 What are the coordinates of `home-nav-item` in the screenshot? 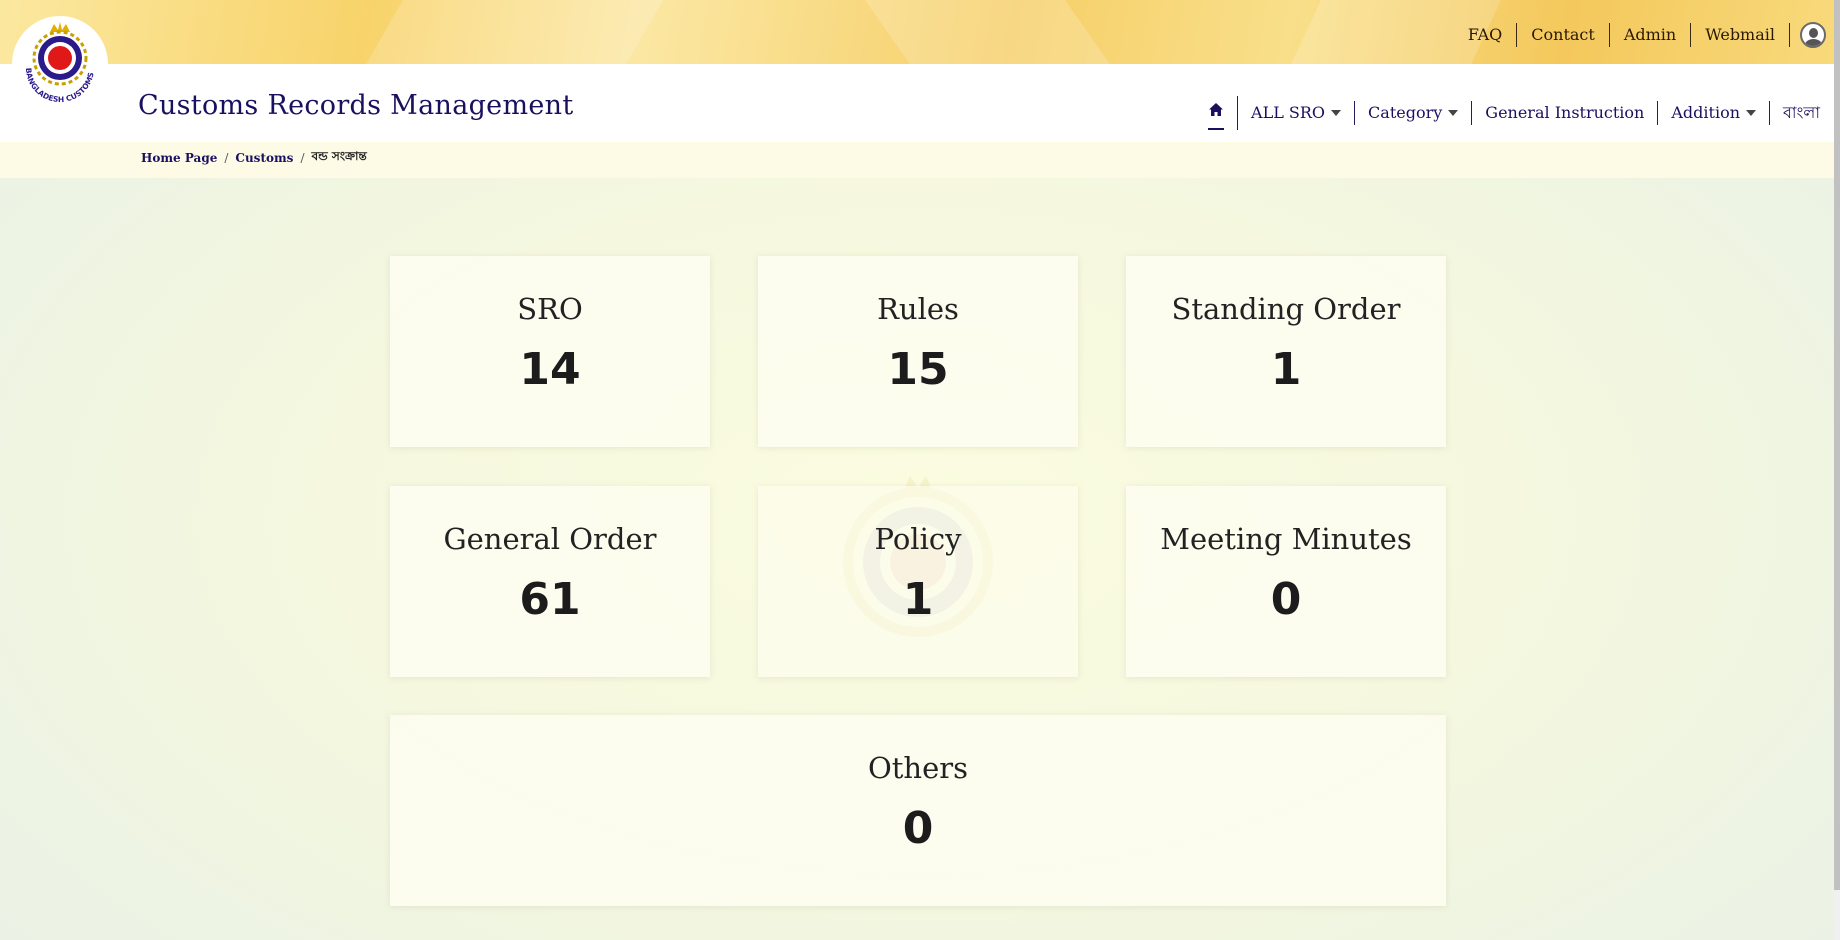 It's located at (1217, 113).